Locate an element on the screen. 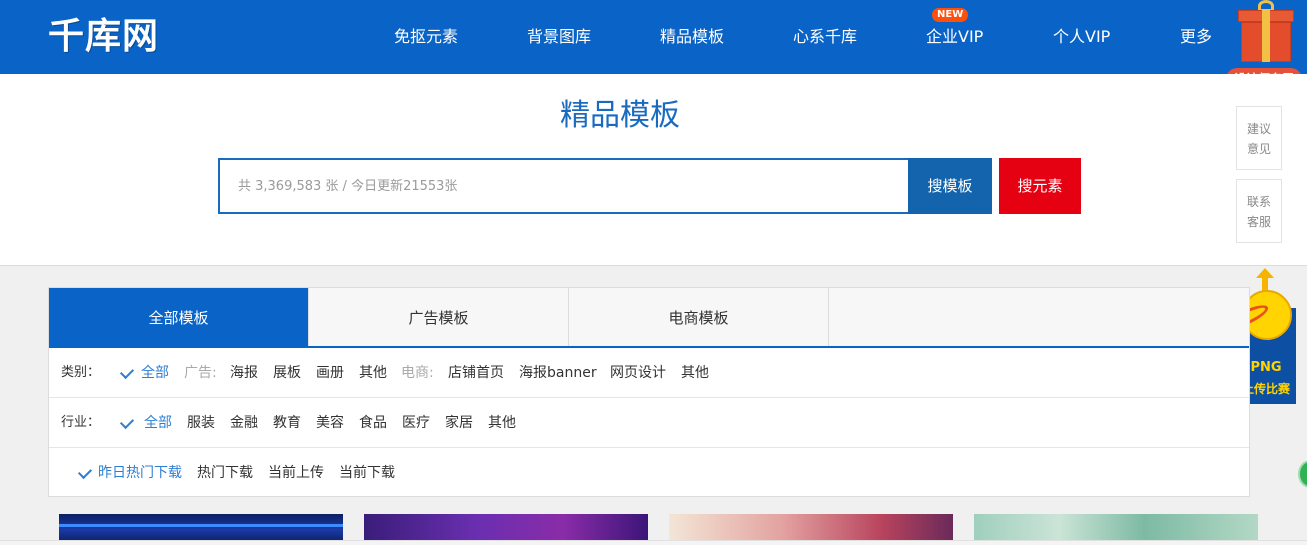 The height and width of the screenshot is (545, 1307). nav-item-enterprise-vip: 企业VIP is located at coordinates (954, 37).